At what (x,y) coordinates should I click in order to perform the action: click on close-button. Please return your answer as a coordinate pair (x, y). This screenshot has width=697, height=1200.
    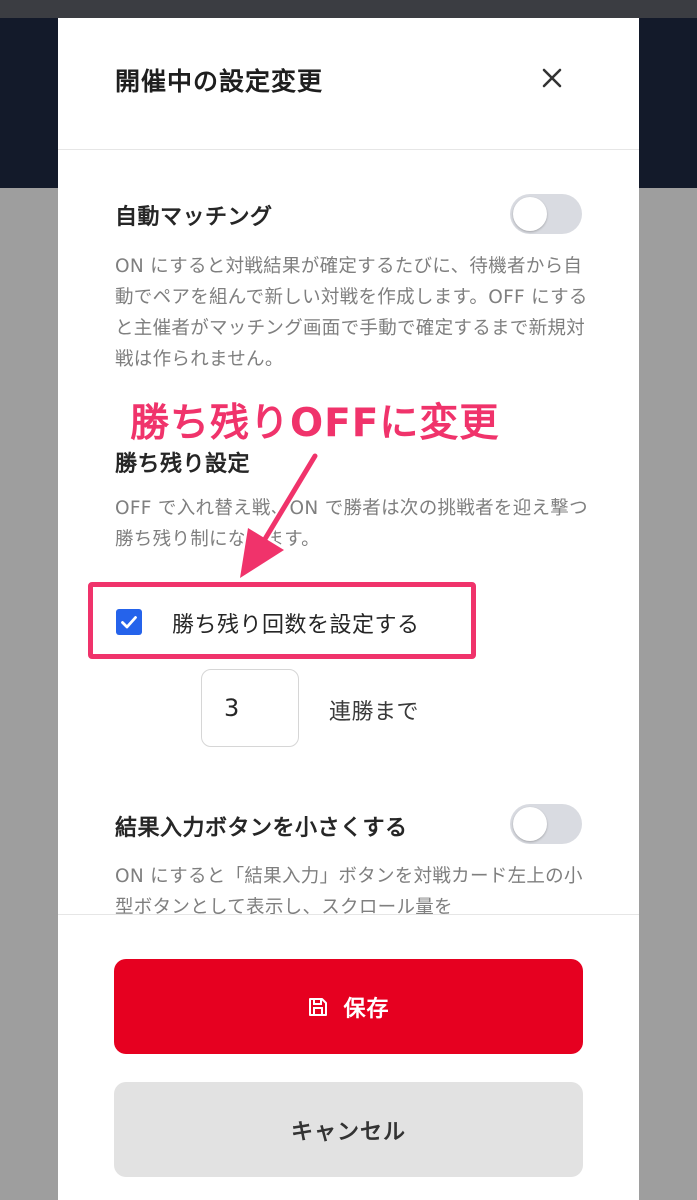
    Looking at the image, I should click on (552, 78).